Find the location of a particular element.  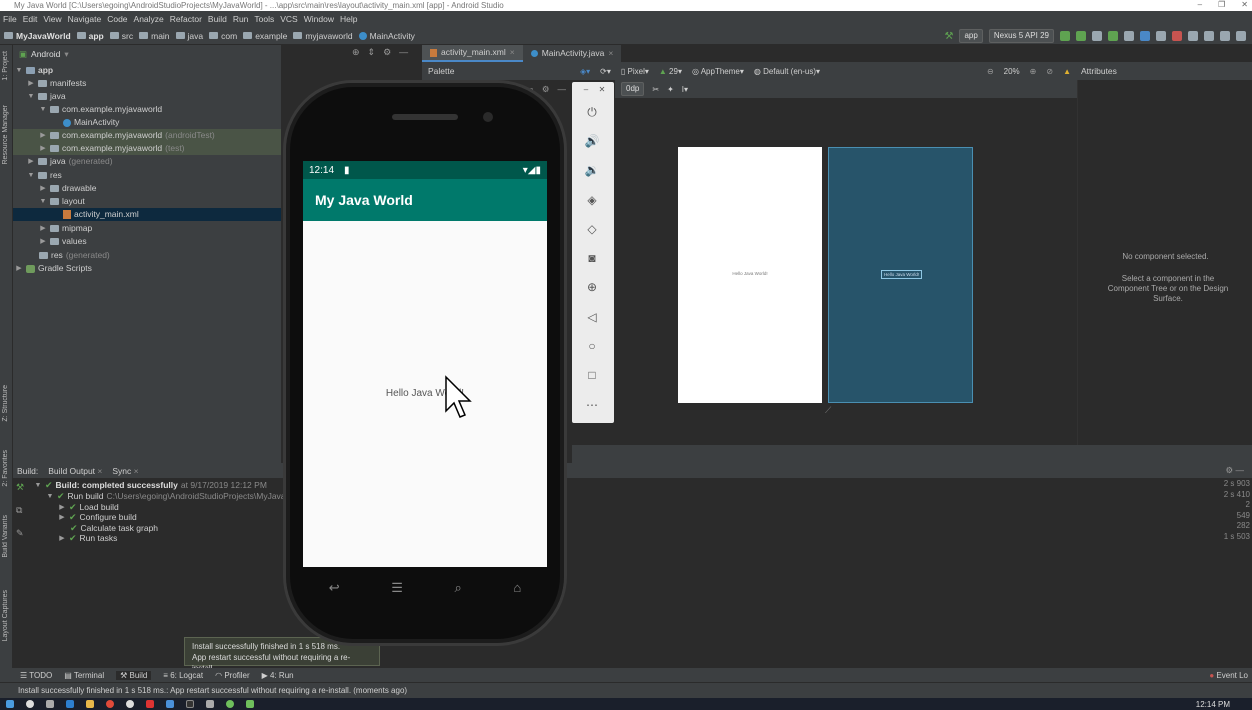

info-icon is located at coordinates (130, 704).